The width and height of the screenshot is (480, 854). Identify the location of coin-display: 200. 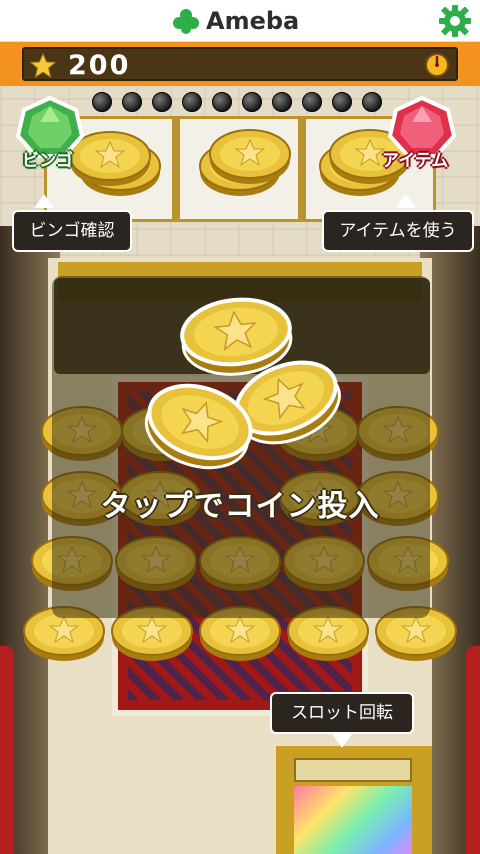
(240, 64).